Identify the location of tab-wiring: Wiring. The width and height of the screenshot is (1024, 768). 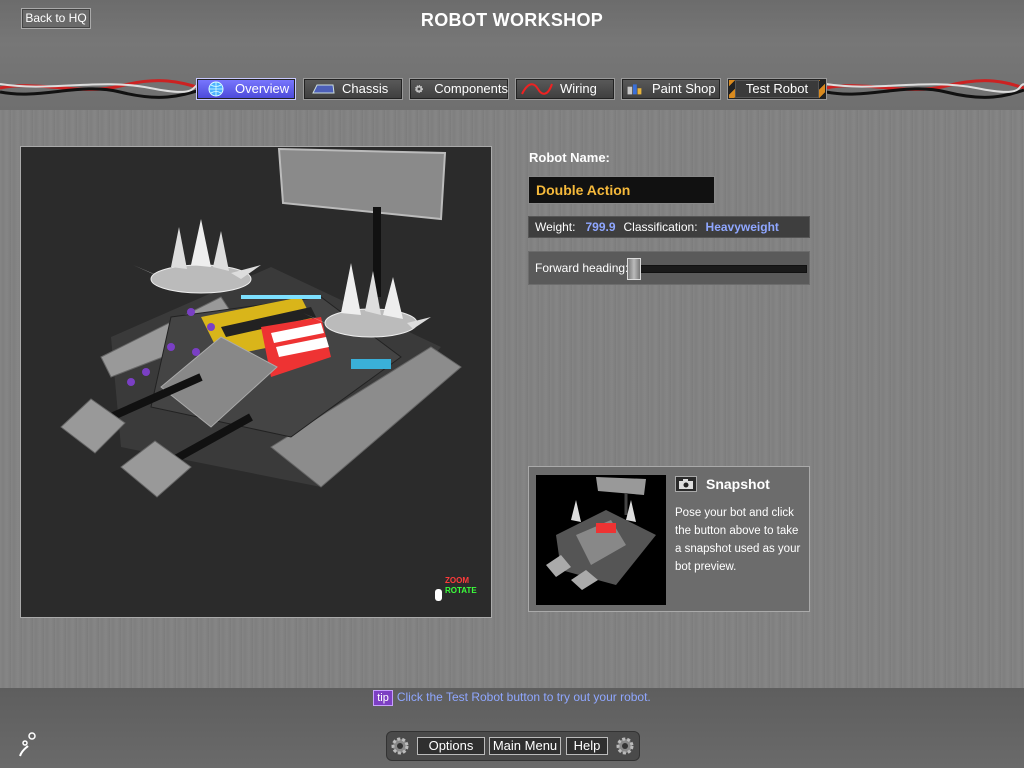
(565, 89).